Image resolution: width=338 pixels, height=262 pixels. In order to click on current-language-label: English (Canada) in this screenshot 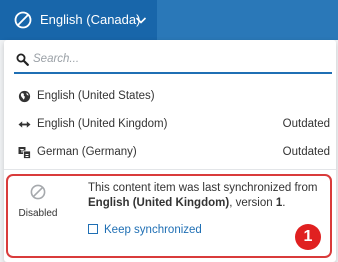, I will do `click(90, 19)`.